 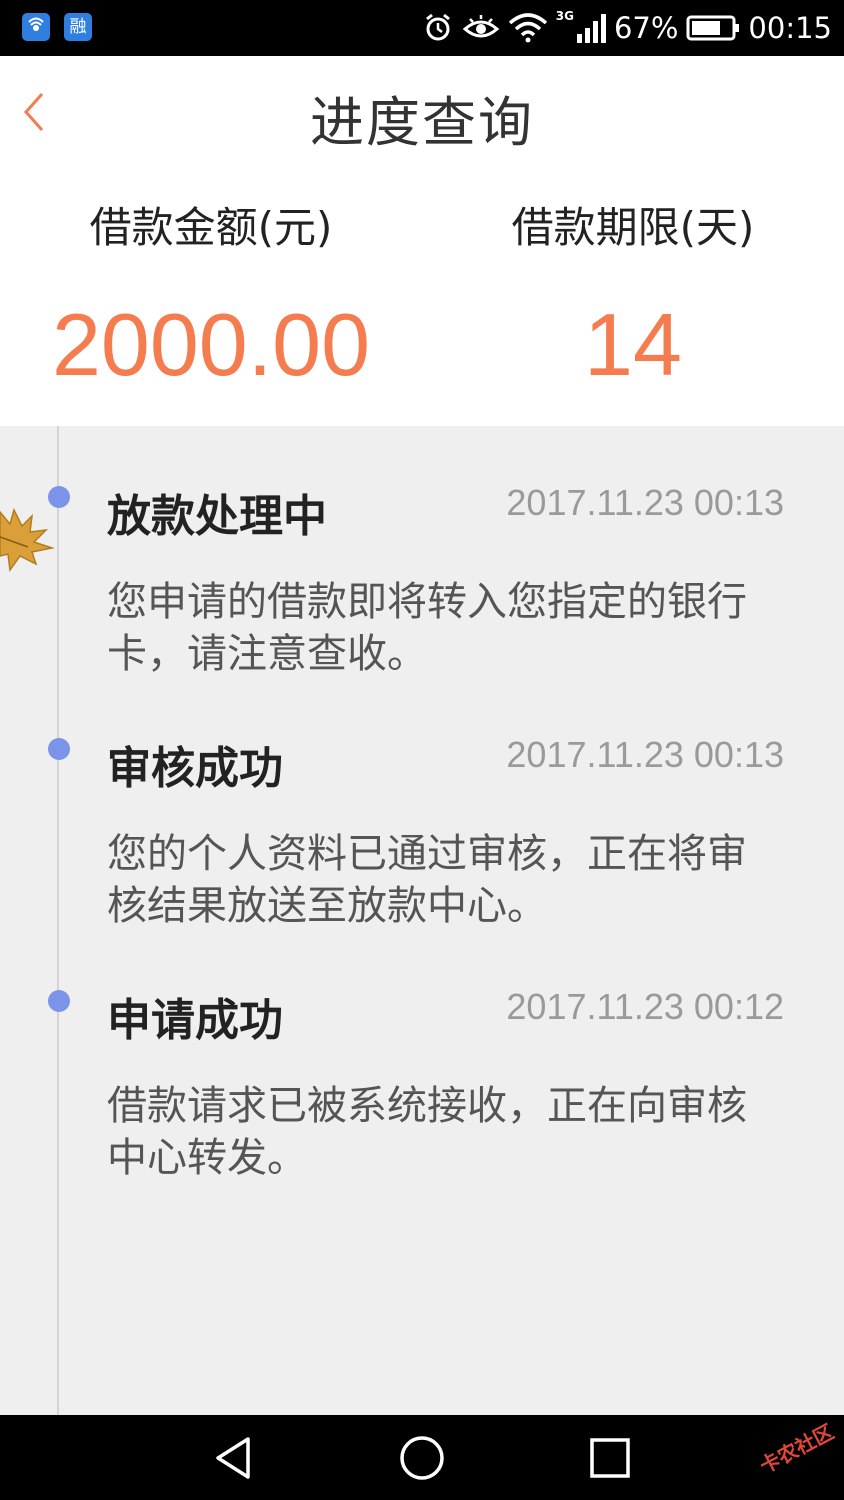 What do you see at coordinates (481, 28) in the screenshot?
I see `eye-comfort-icon` at bounding box center [481, 28].